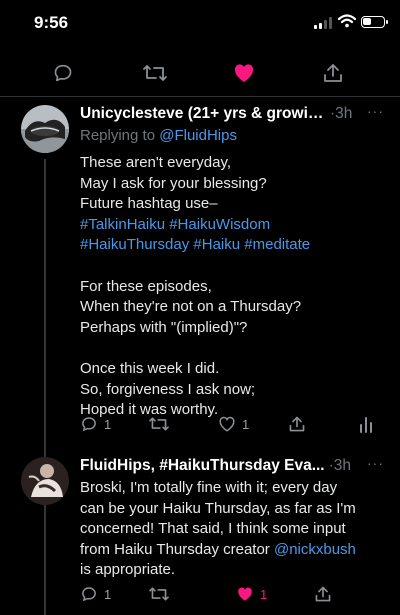  What do you see at coordinates (200, 96) in the screenshot?
I see `divider` at bounding box center [200, 96].